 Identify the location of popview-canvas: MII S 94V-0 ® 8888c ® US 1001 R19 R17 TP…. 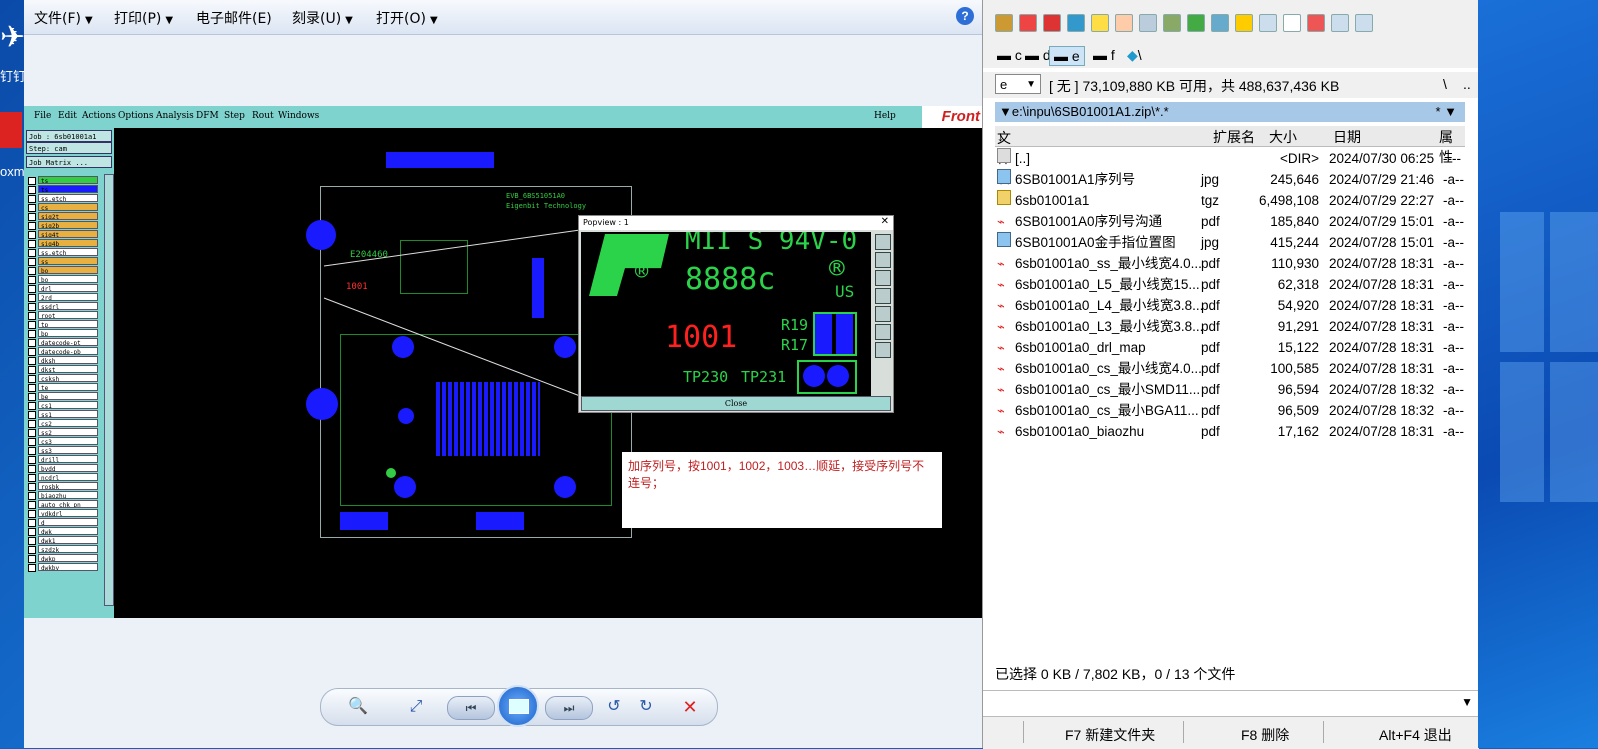
(726, 314).